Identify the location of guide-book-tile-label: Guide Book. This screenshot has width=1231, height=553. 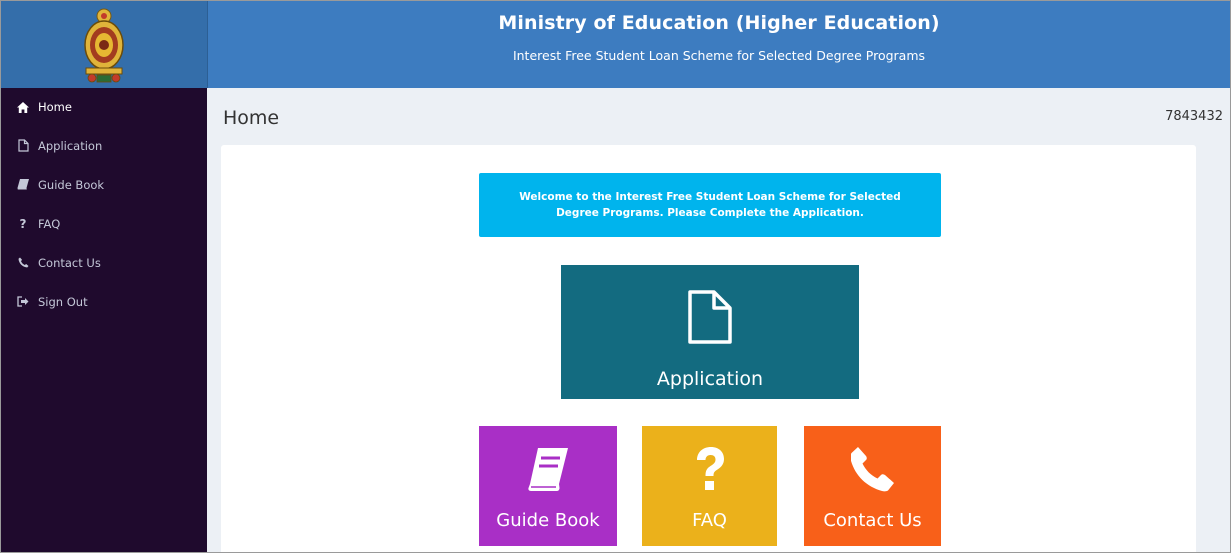
(548, 520).